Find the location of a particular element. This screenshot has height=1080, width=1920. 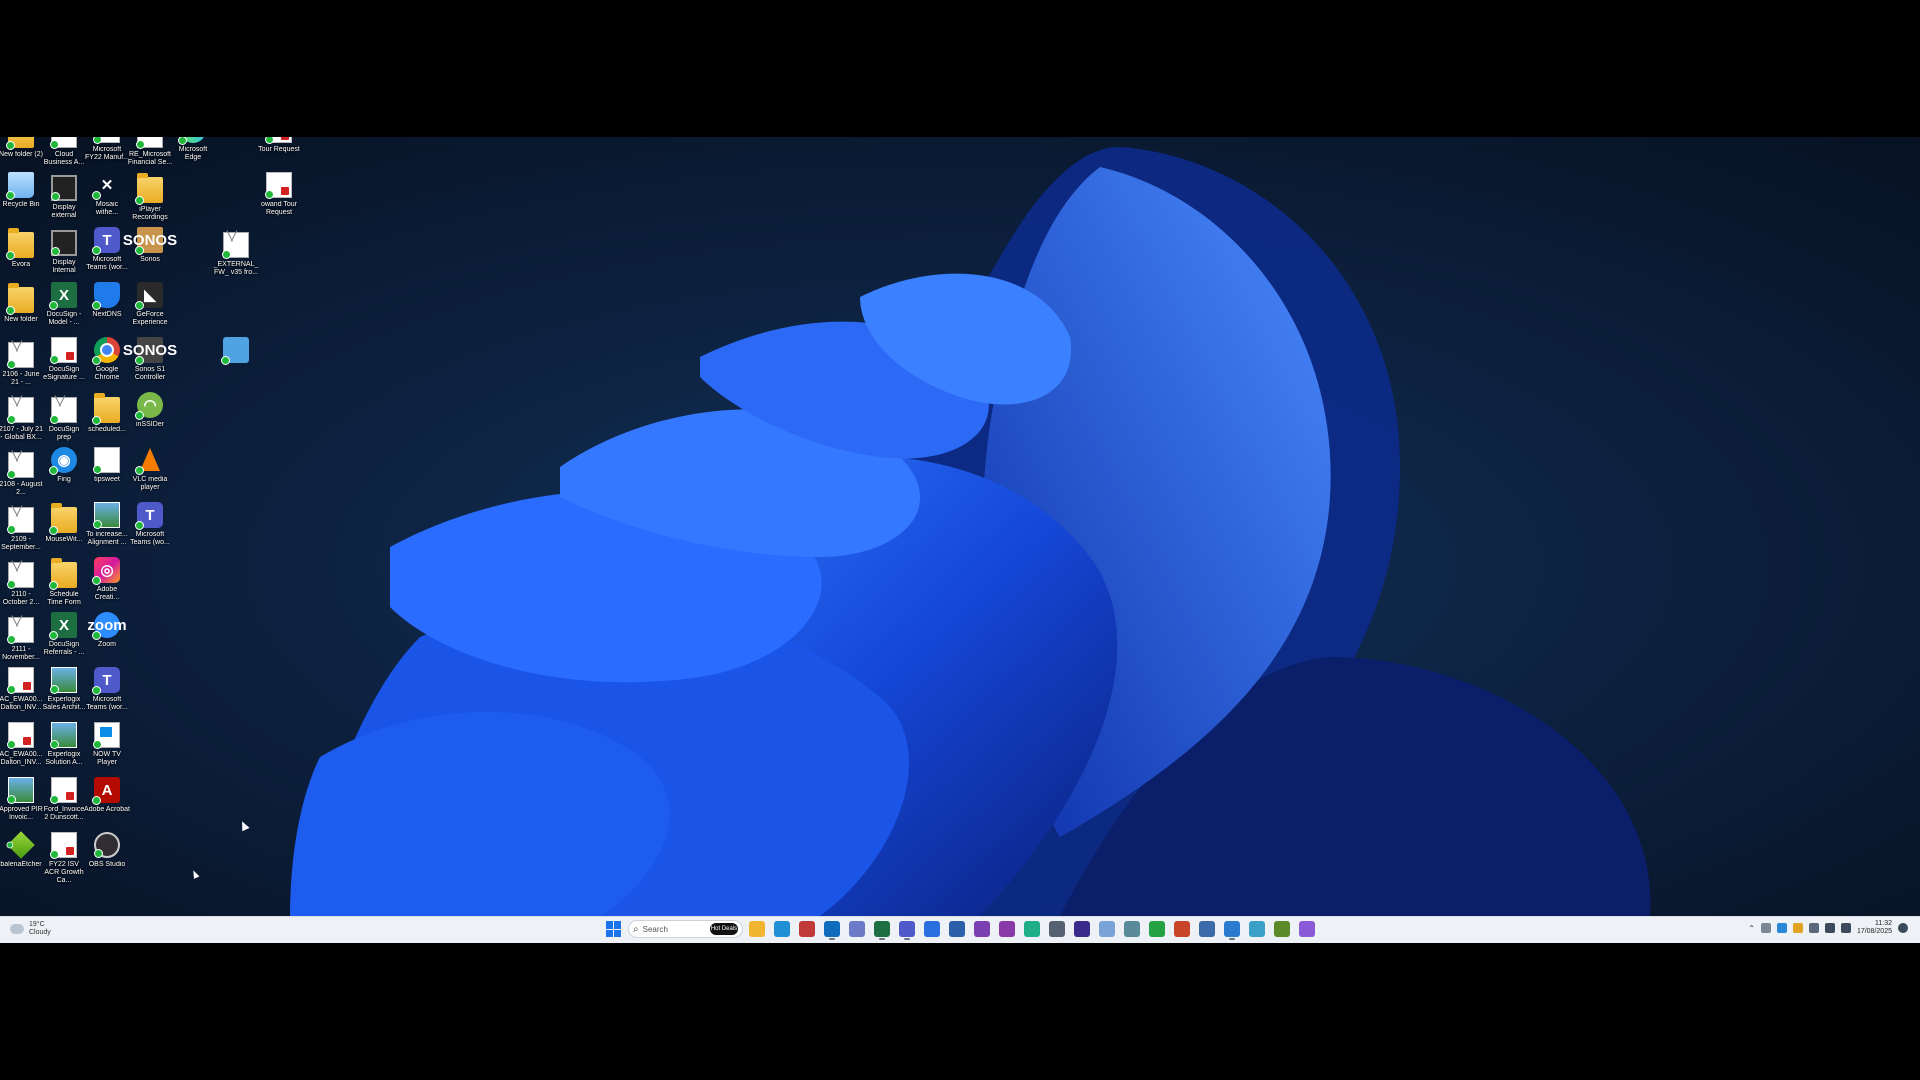

edge-icon is located at coordinates (782, 929).